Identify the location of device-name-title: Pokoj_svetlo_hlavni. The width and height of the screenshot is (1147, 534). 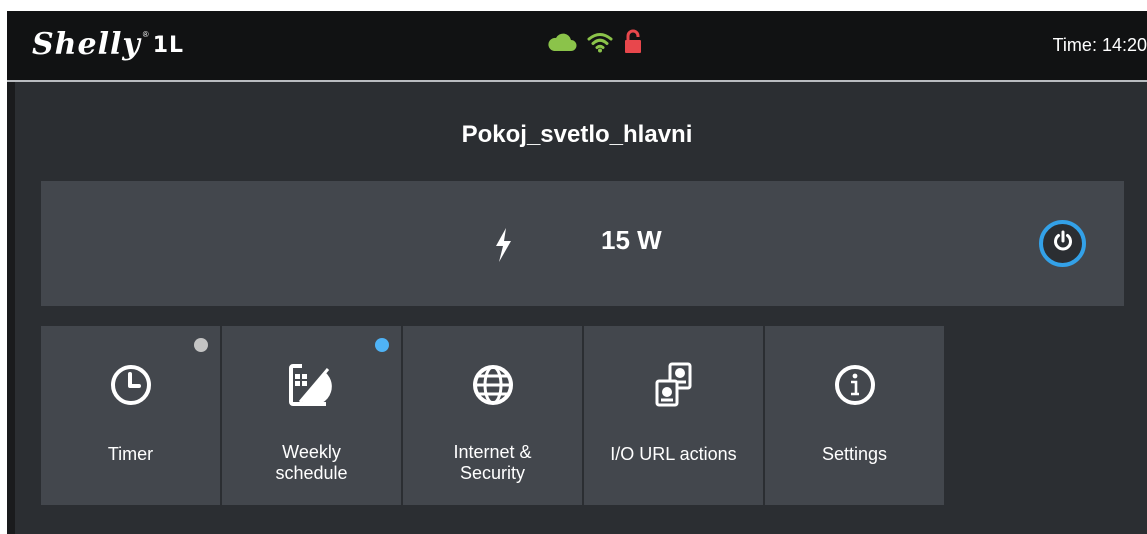
(577, 134).